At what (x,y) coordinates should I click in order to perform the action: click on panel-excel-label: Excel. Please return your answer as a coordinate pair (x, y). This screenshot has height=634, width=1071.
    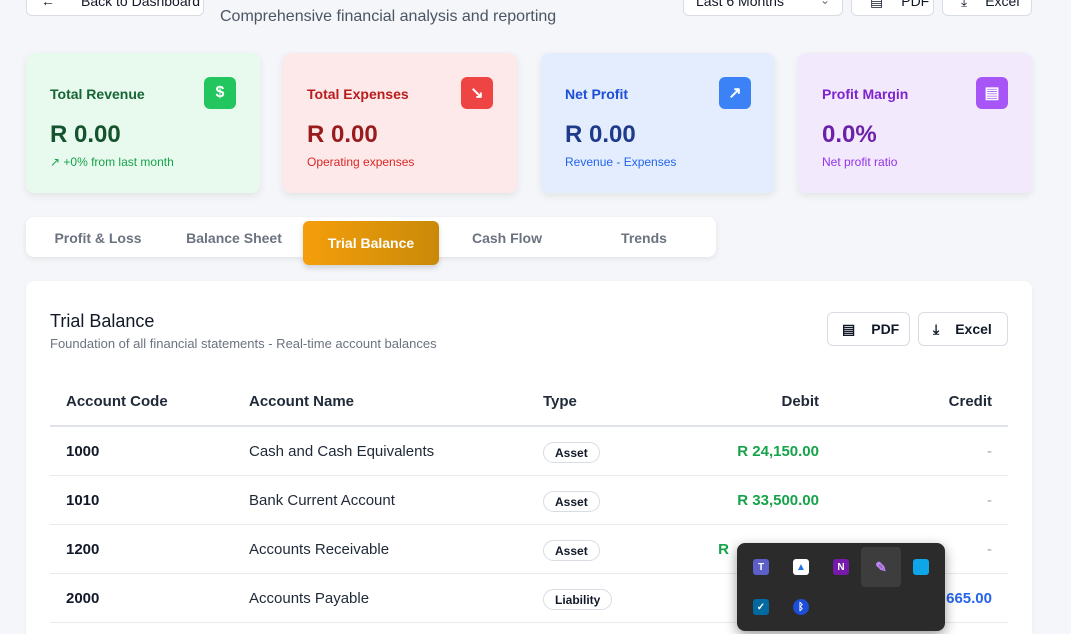
    Looking at the image, I should click on (973, 329).